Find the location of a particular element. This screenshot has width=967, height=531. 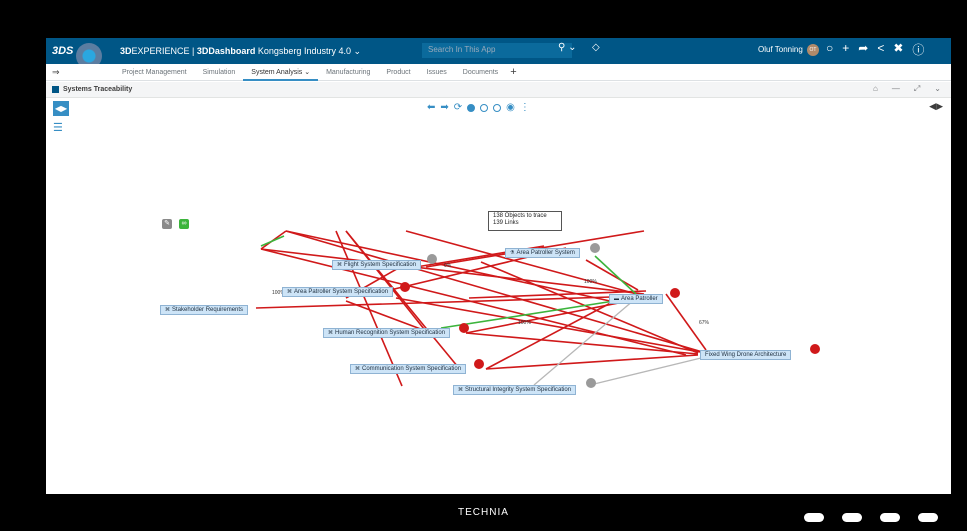

dashboard-menu-icon: ⇒ is located at coordinates (83, 72).